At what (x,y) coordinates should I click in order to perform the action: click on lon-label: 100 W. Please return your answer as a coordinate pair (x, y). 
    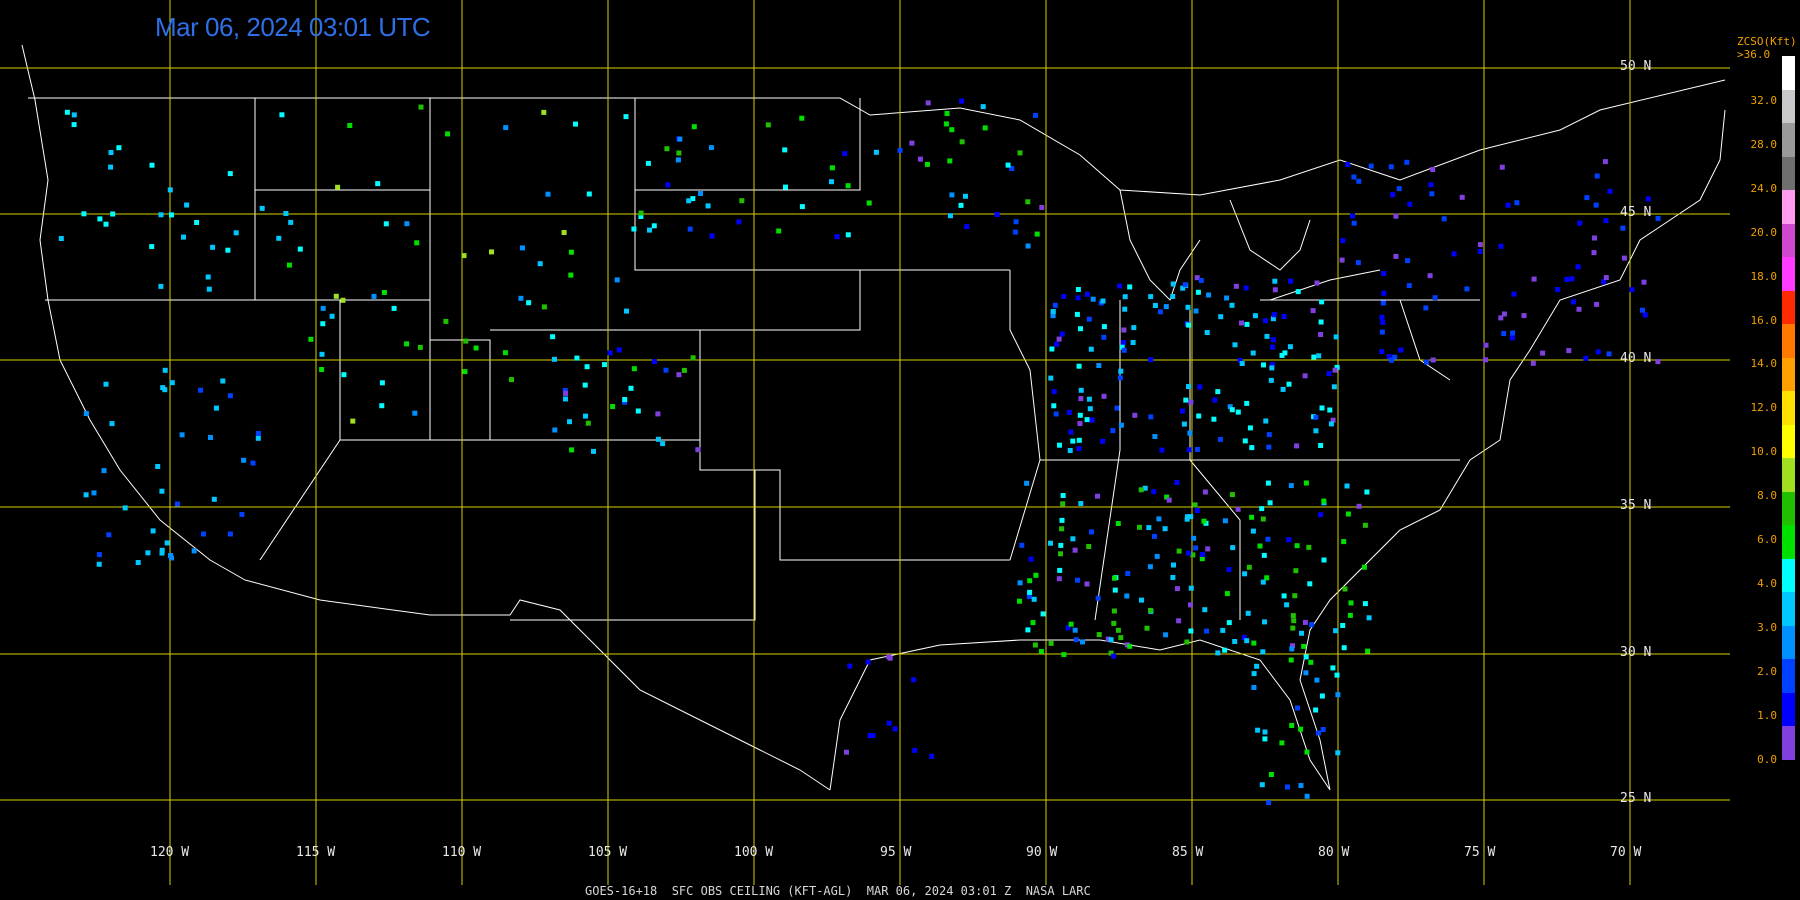
    Looking at the image, I should click on (754, 852).